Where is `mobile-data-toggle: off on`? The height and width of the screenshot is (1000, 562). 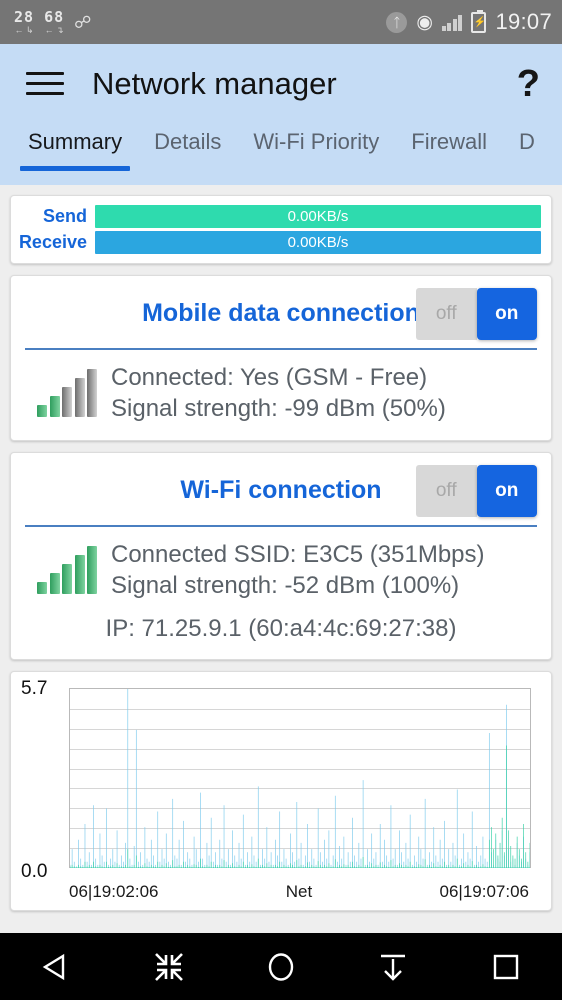
mobile-data-toggle: off on is located at coordinates (476, 313).